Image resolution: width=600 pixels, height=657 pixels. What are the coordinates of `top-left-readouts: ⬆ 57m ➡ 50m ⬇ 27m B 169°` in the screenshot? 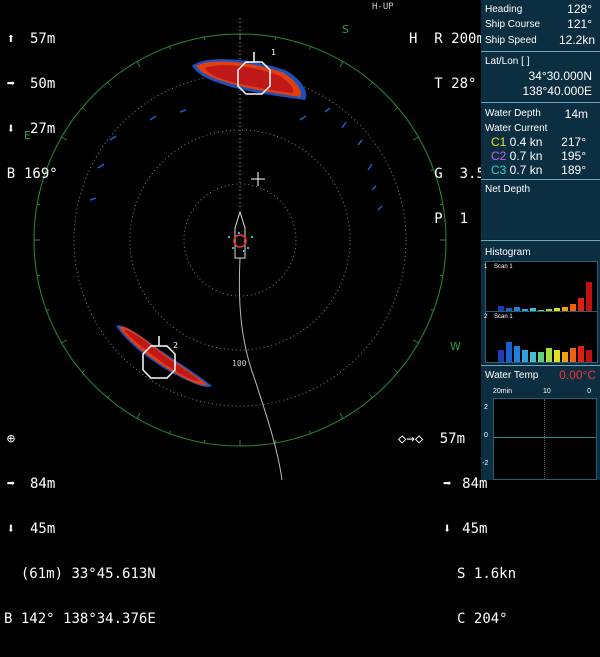 It's located at (31, 107).